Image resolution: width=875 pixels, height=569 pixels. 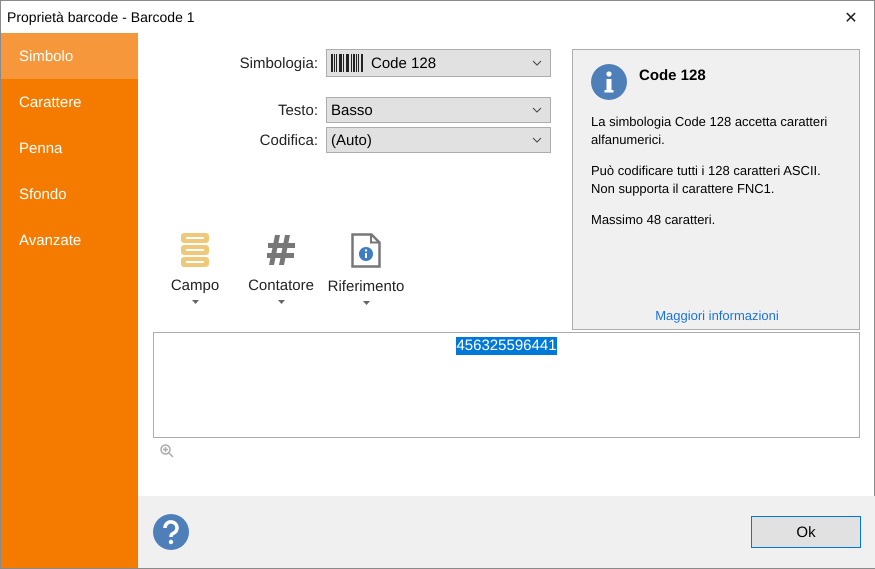 I want to click on help-icon, so click(x=171, y=532).